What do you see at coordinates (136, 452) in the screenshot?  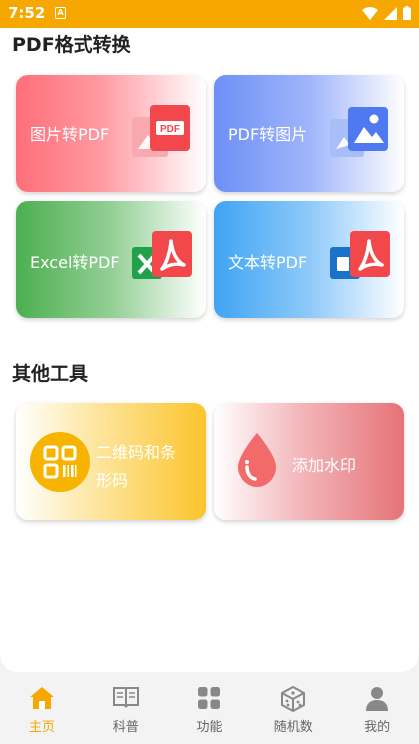 I see `tile-label-line1: 二维码和条` at bounding box center [136, 452].